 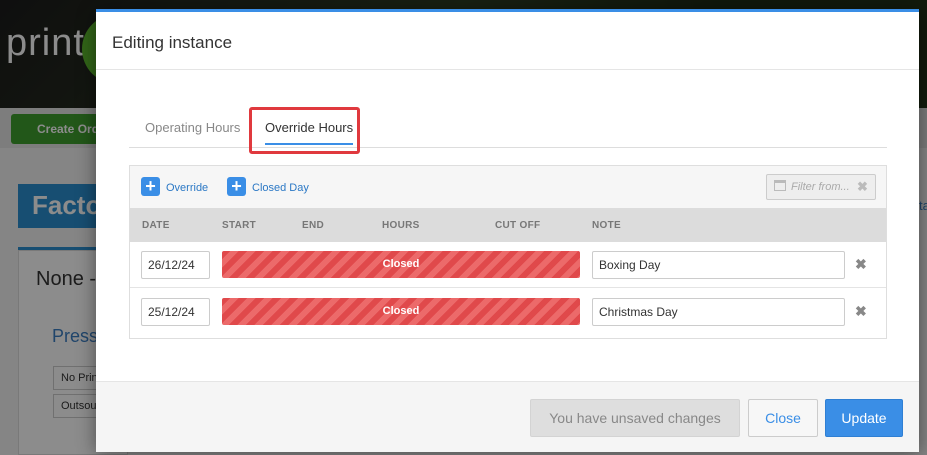 I want to click on date-field: 25/12/24, so click(x=175, y=312).